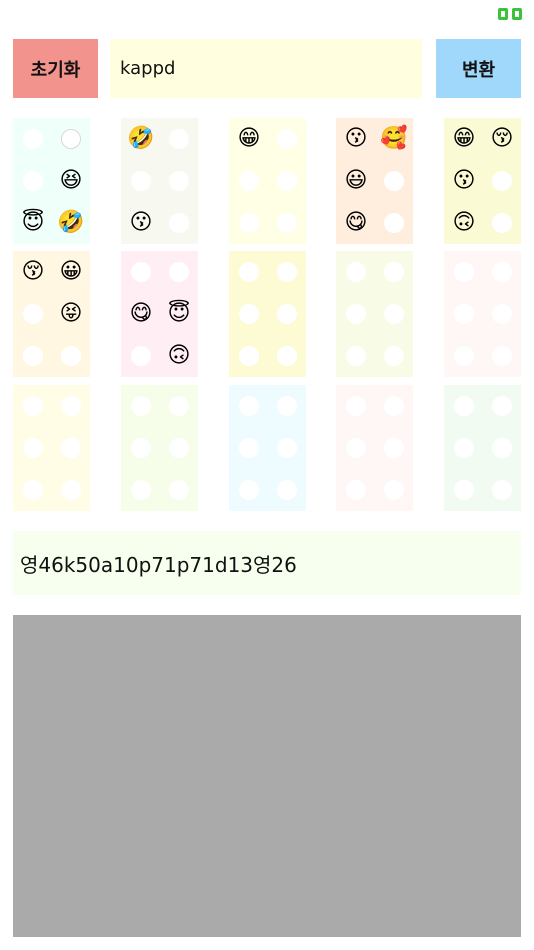  I want to click on braille-cell: 😁, so click(267, 181).